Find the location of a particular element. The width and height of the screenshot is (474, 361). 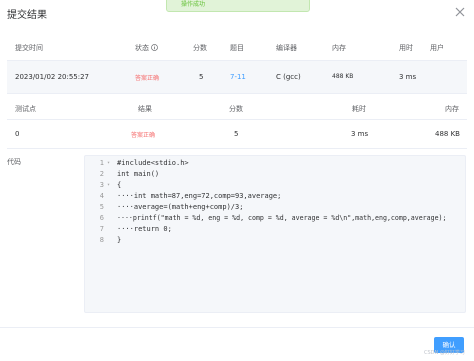

code-line: 1 ▾ #include<stdio.h> is located at coordinates (275, 163).